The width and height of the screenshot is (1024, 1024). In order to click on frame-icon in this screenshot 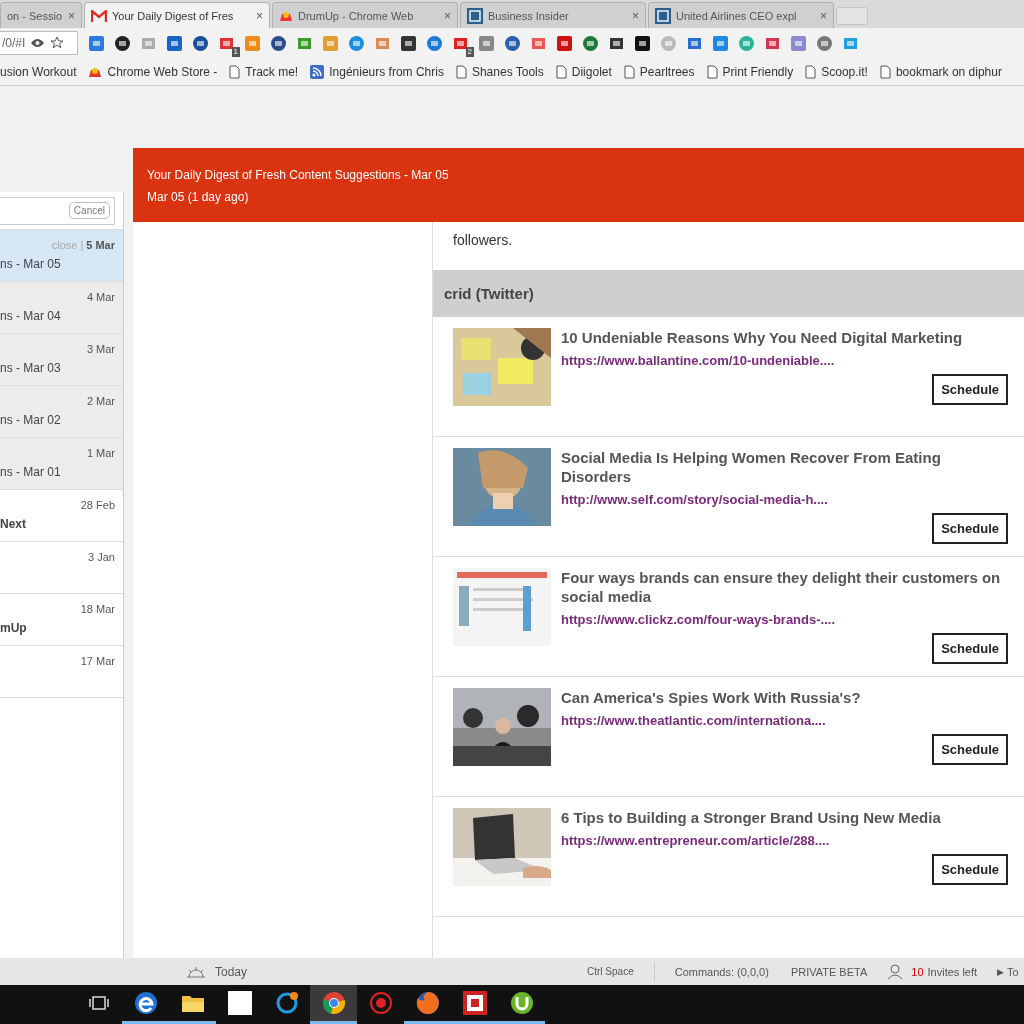, I will do `click(474, 1003)`.